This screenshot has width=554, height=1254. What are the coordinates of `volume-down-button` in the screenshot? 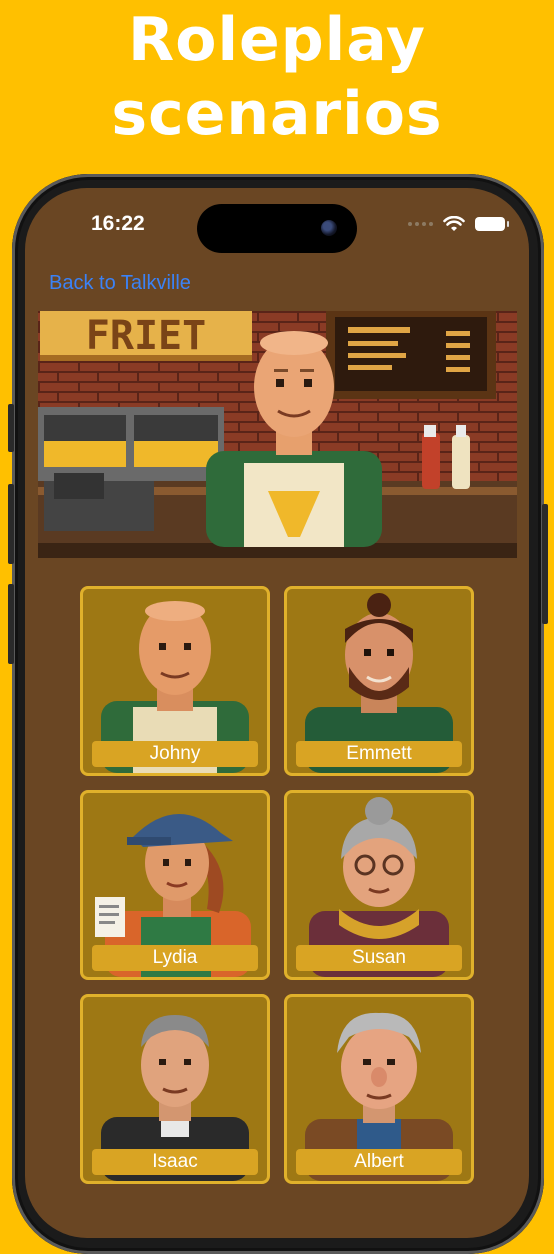 It's located at (11, 624).